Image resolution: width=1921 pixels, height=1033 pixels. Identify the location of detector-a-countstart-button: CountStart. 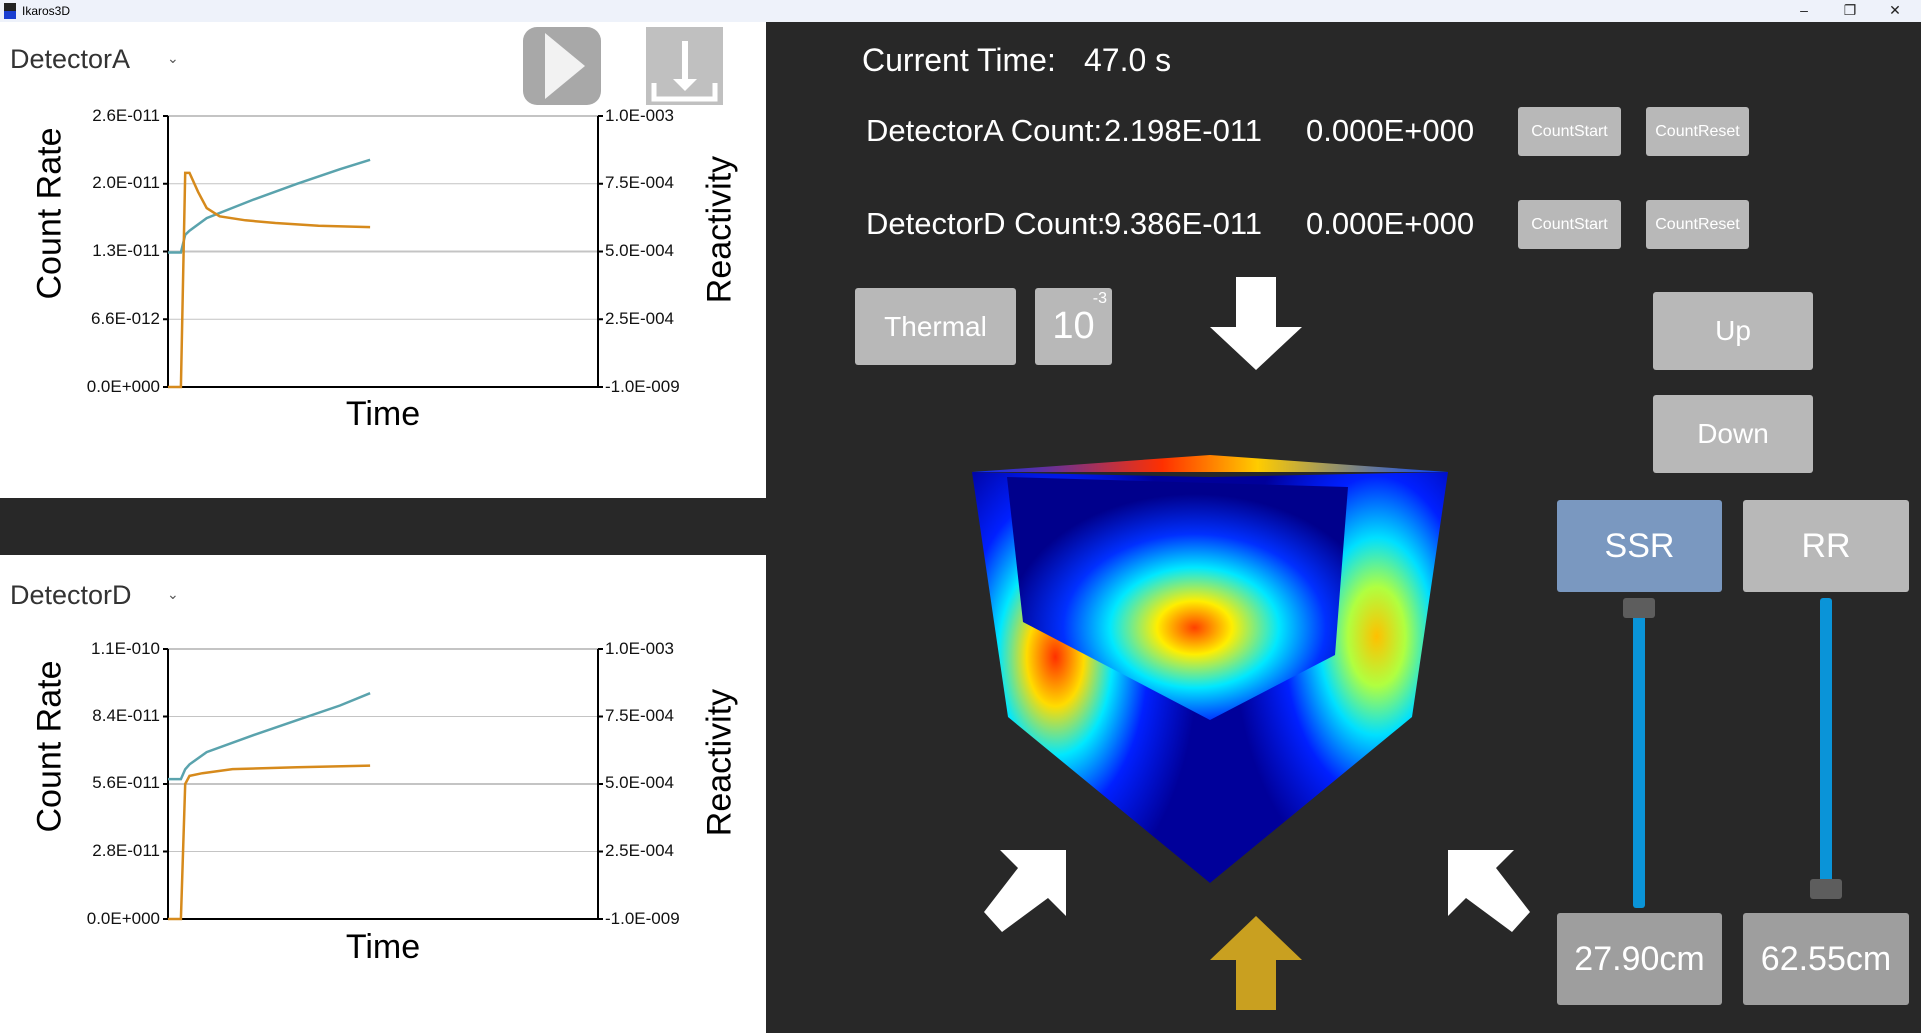
(1569, 131).